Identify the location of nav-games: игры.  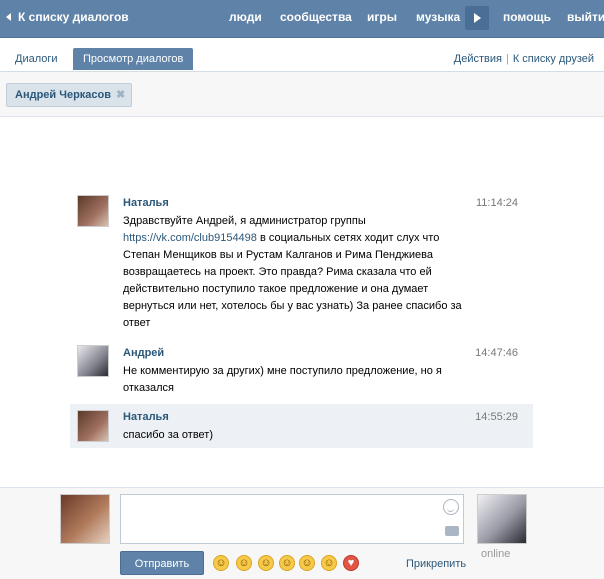
(382, 18).